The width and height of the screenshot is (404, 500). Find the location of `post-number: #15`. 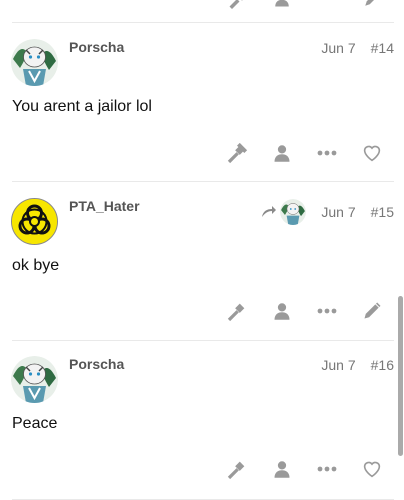

post-number: #15 is located at coordinates (382, 212).